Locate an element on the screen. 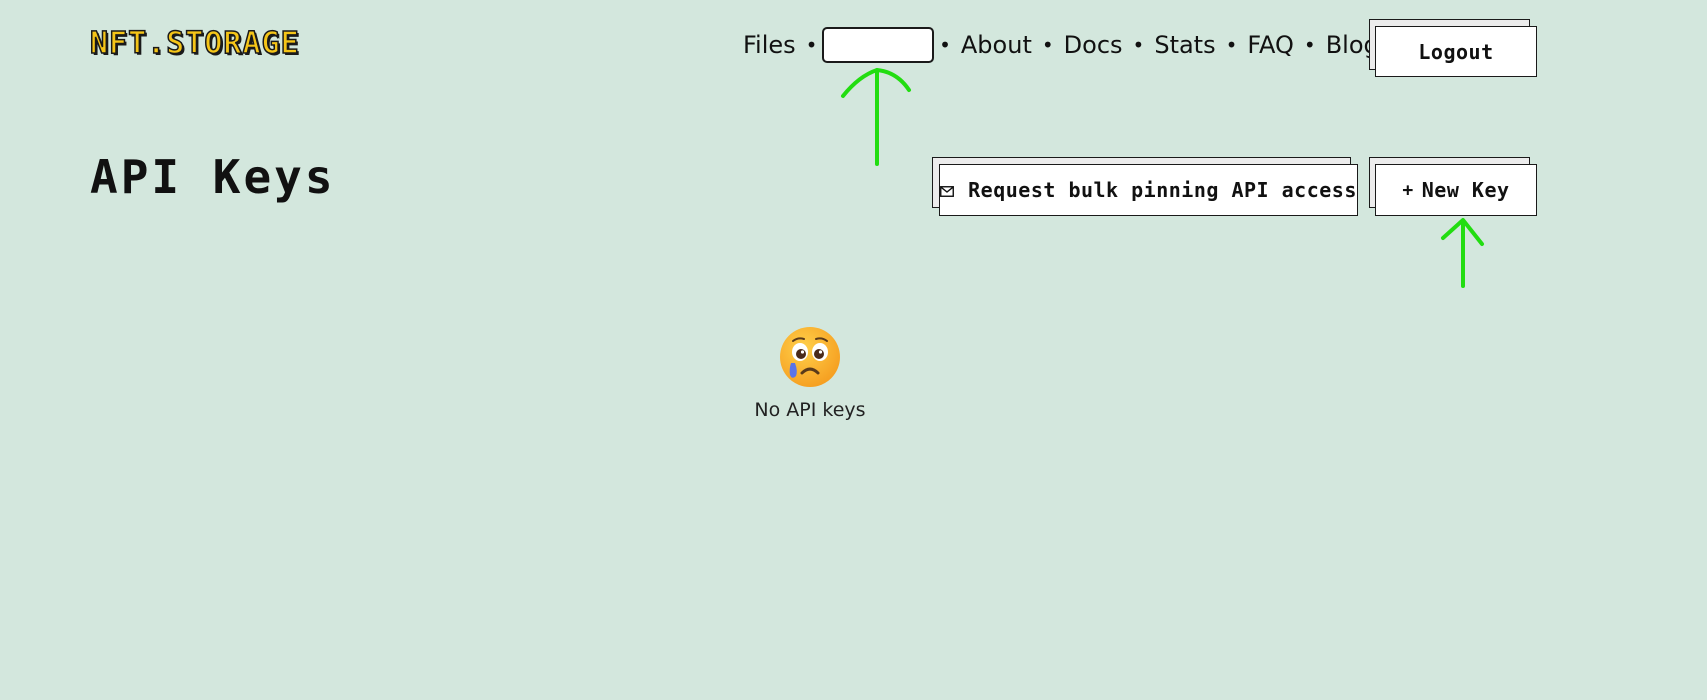 This screenshot has width=1707, height=700. logout-button: Logout is located at coordinates (1456, 51).